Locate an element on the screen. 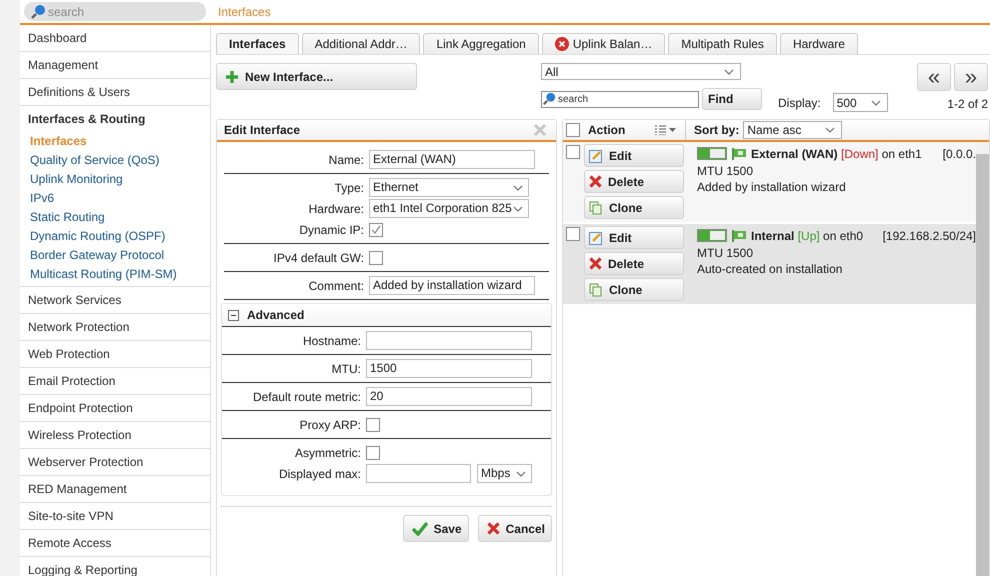 The width and height of the screenshot is (990, 576). plus-icon is located at coordinates (232, 77).